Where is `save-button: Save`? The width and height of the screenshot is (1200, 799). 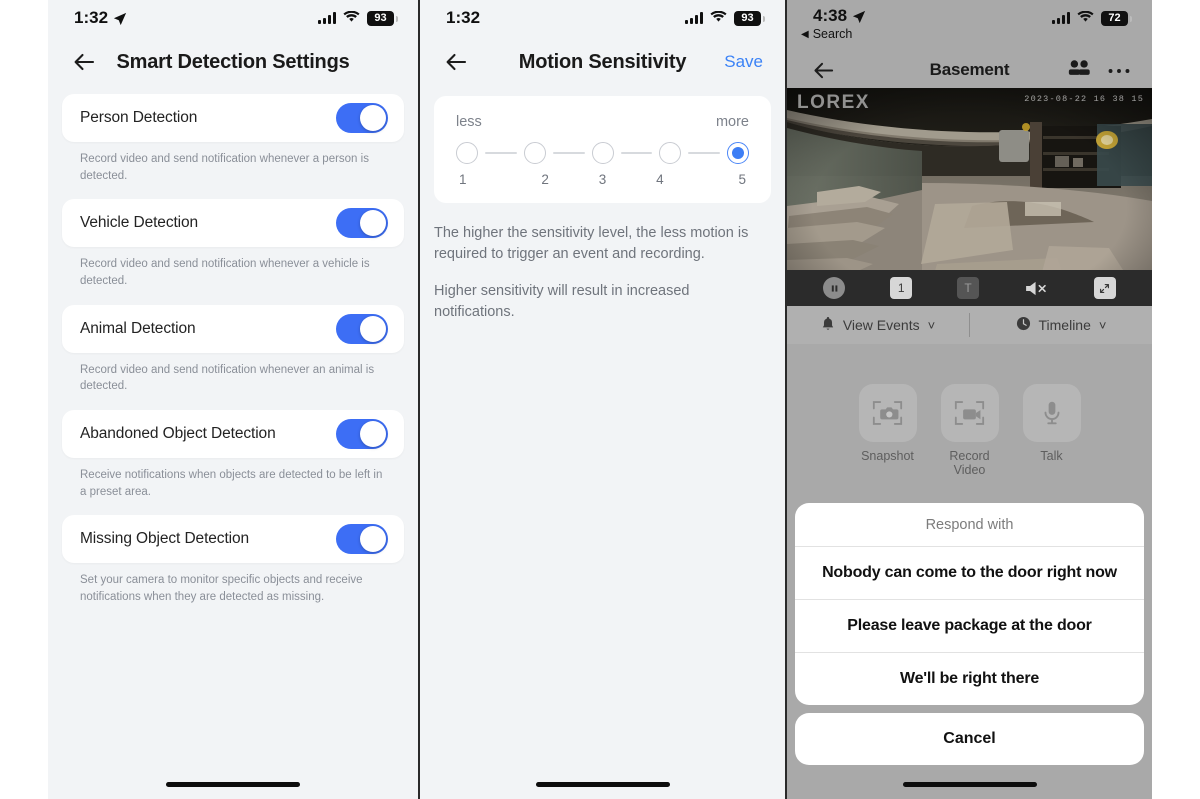
save-button: Save is located at coordinates (743, 62).